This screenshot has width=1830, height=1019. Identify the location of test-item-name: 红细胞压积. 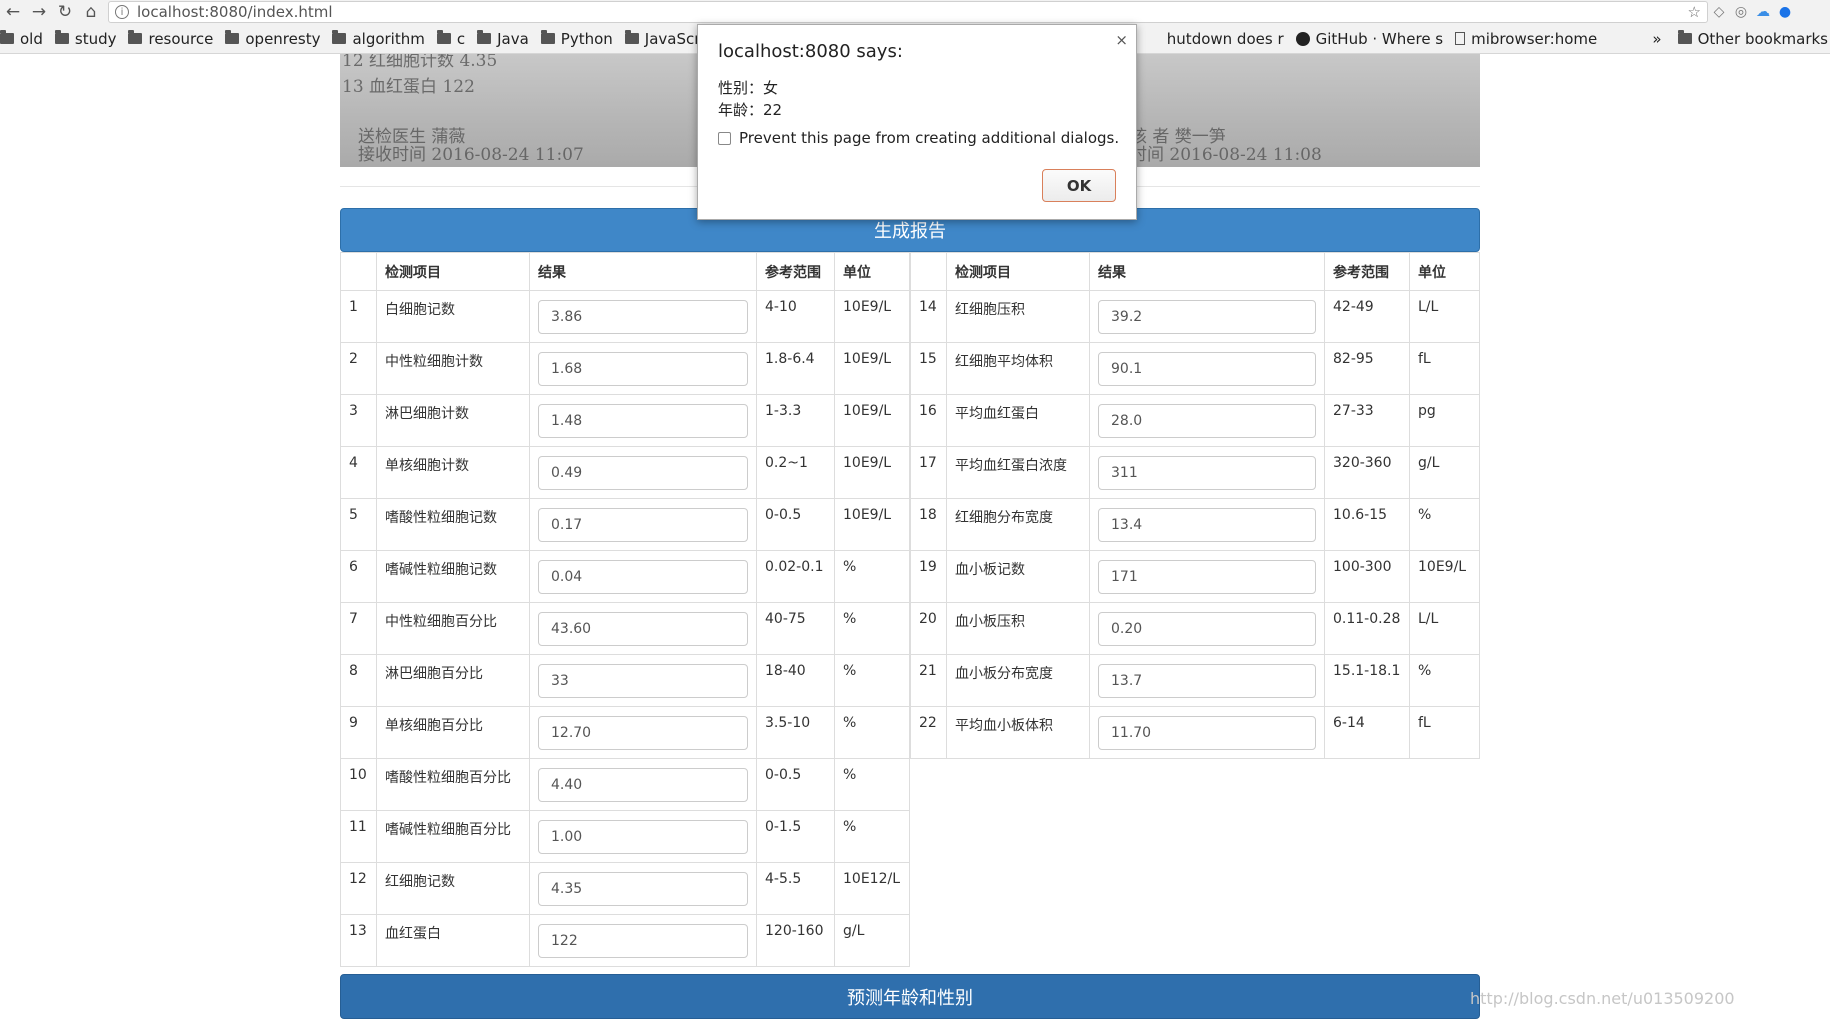
(1018, 316).